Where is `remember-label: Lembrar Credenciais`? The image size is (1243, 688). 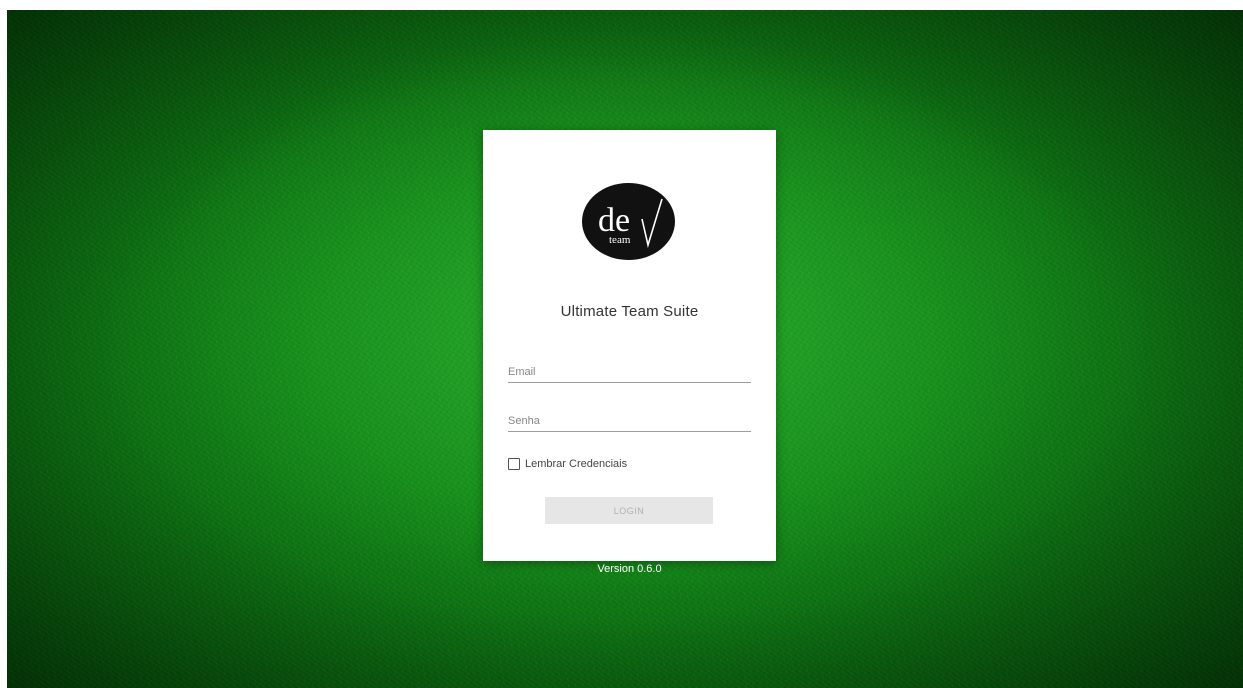
remember-label: Lembrar Credenciais is located at coordinates (576, 464).